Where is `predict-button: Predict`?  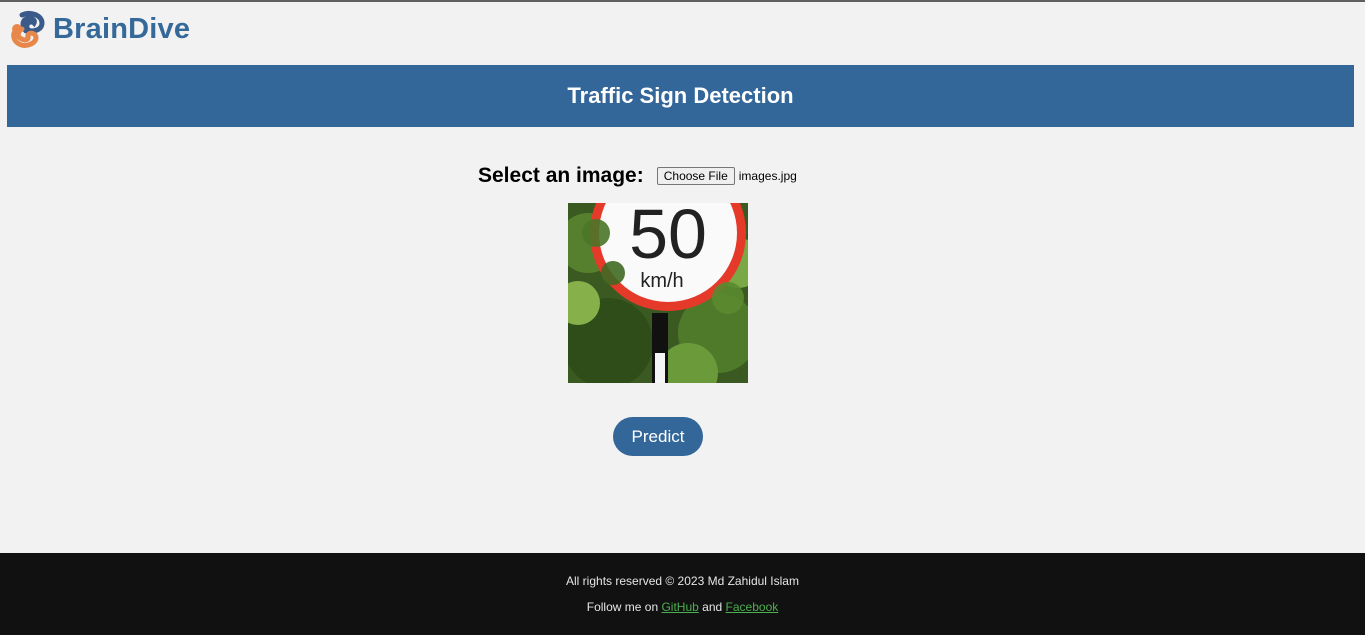 predict-button: Predict is located at coordinates (658, 436).